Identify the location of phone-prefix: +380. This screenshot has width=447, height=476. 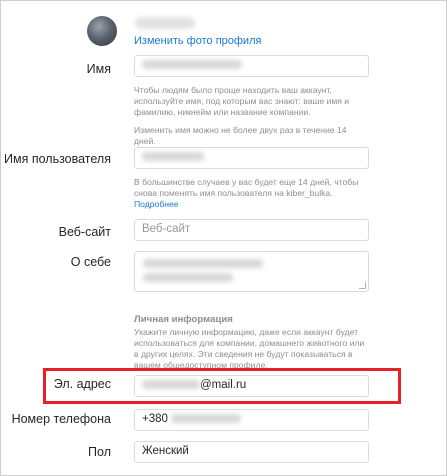
(155, 419).